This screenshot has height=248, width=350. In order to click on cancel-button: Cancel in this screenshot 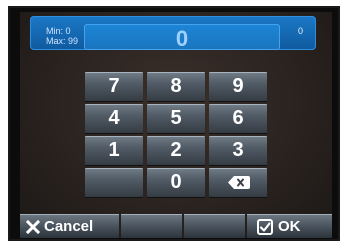, I will do `click(69, 226)`.